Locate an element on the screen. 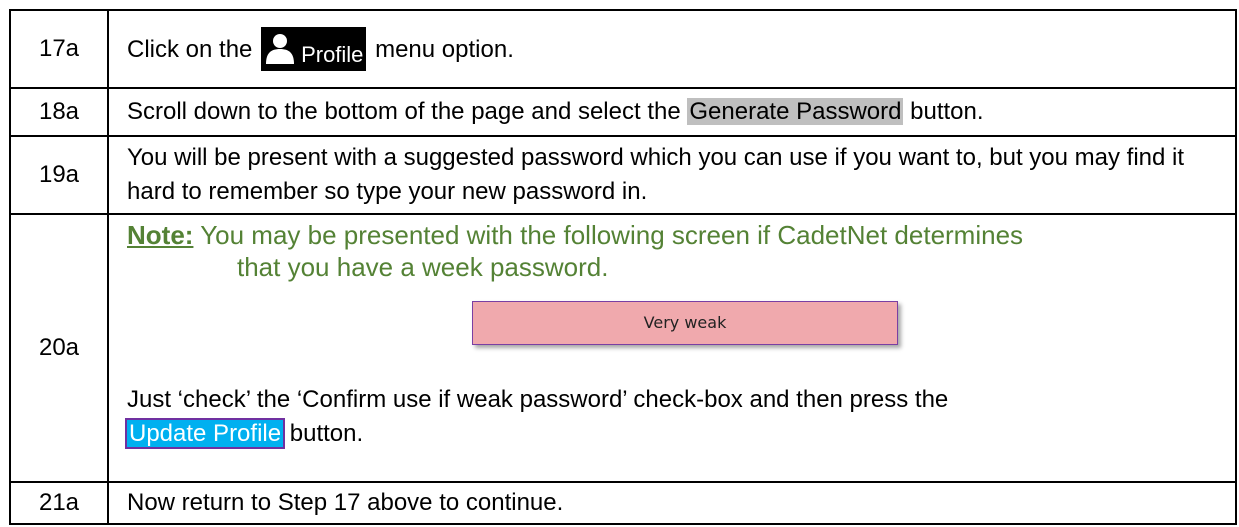 The image size is (1239, 527). step-number: 18a is located at coordinates (59, 112).